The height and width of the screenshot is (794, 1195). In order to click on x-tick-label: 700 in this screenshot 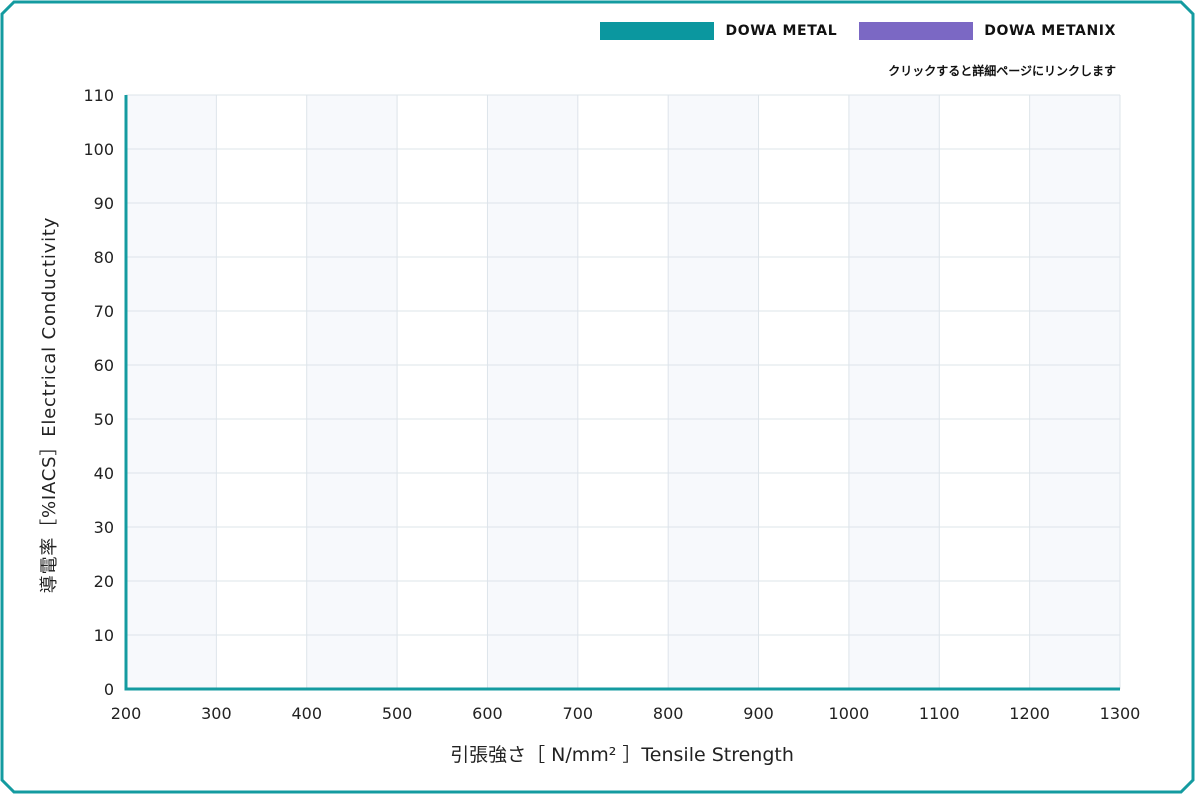, I will do `click(578, 713)`.